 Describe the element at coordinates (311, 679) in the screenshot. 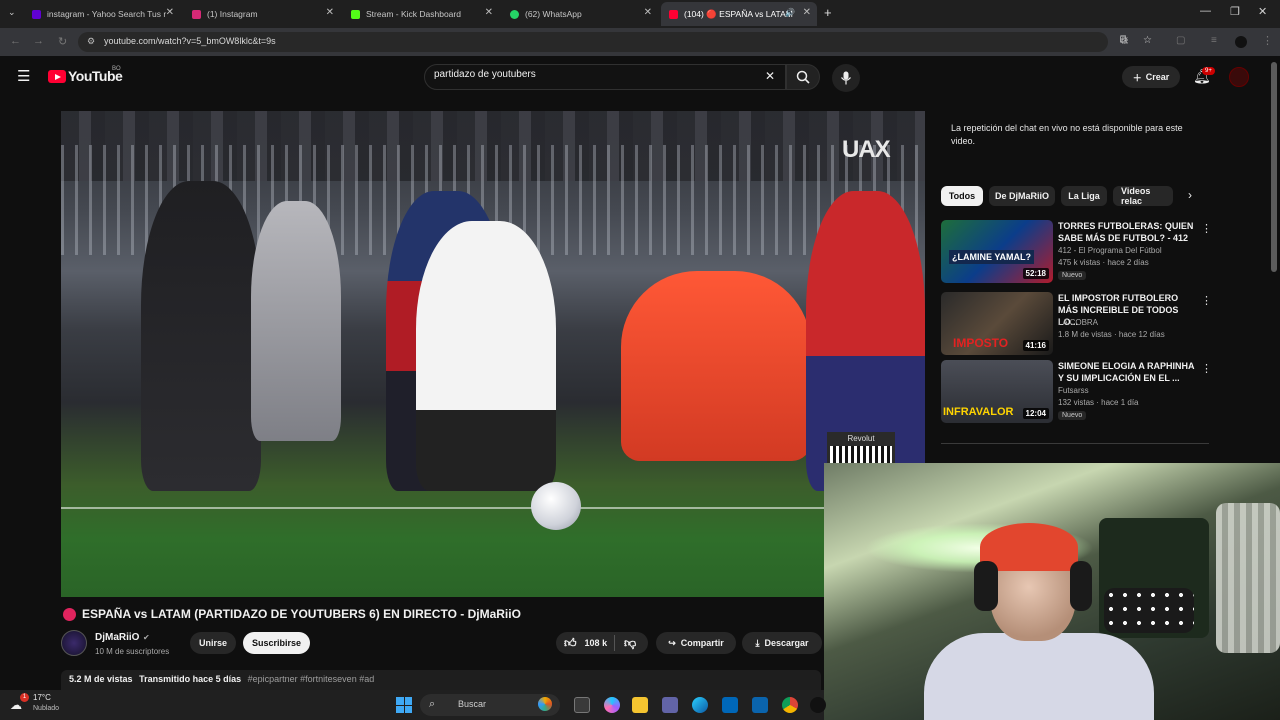

I see `hashtags: #epicpartner #fortniteseven #ad` at that location.